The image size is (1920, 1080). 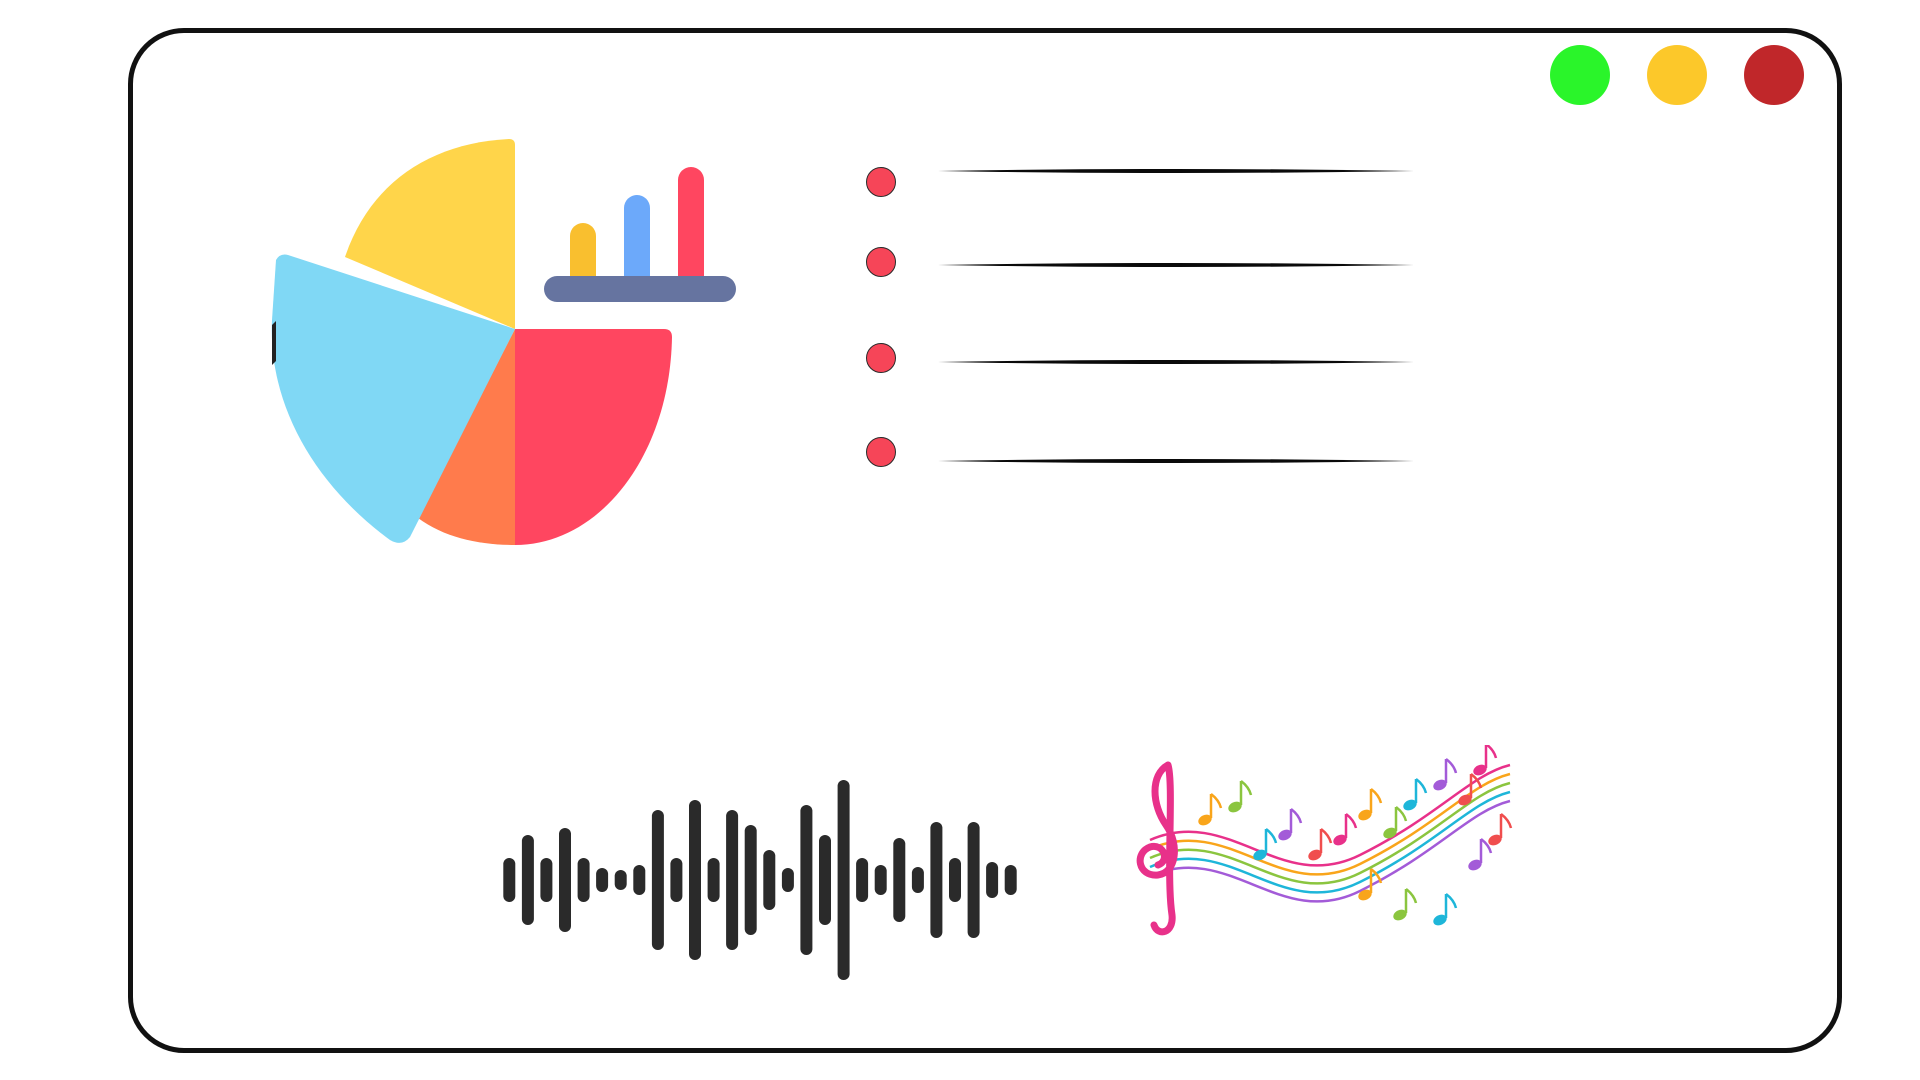 I want to click on music-notes-icon, so click(x=1324, y=840).